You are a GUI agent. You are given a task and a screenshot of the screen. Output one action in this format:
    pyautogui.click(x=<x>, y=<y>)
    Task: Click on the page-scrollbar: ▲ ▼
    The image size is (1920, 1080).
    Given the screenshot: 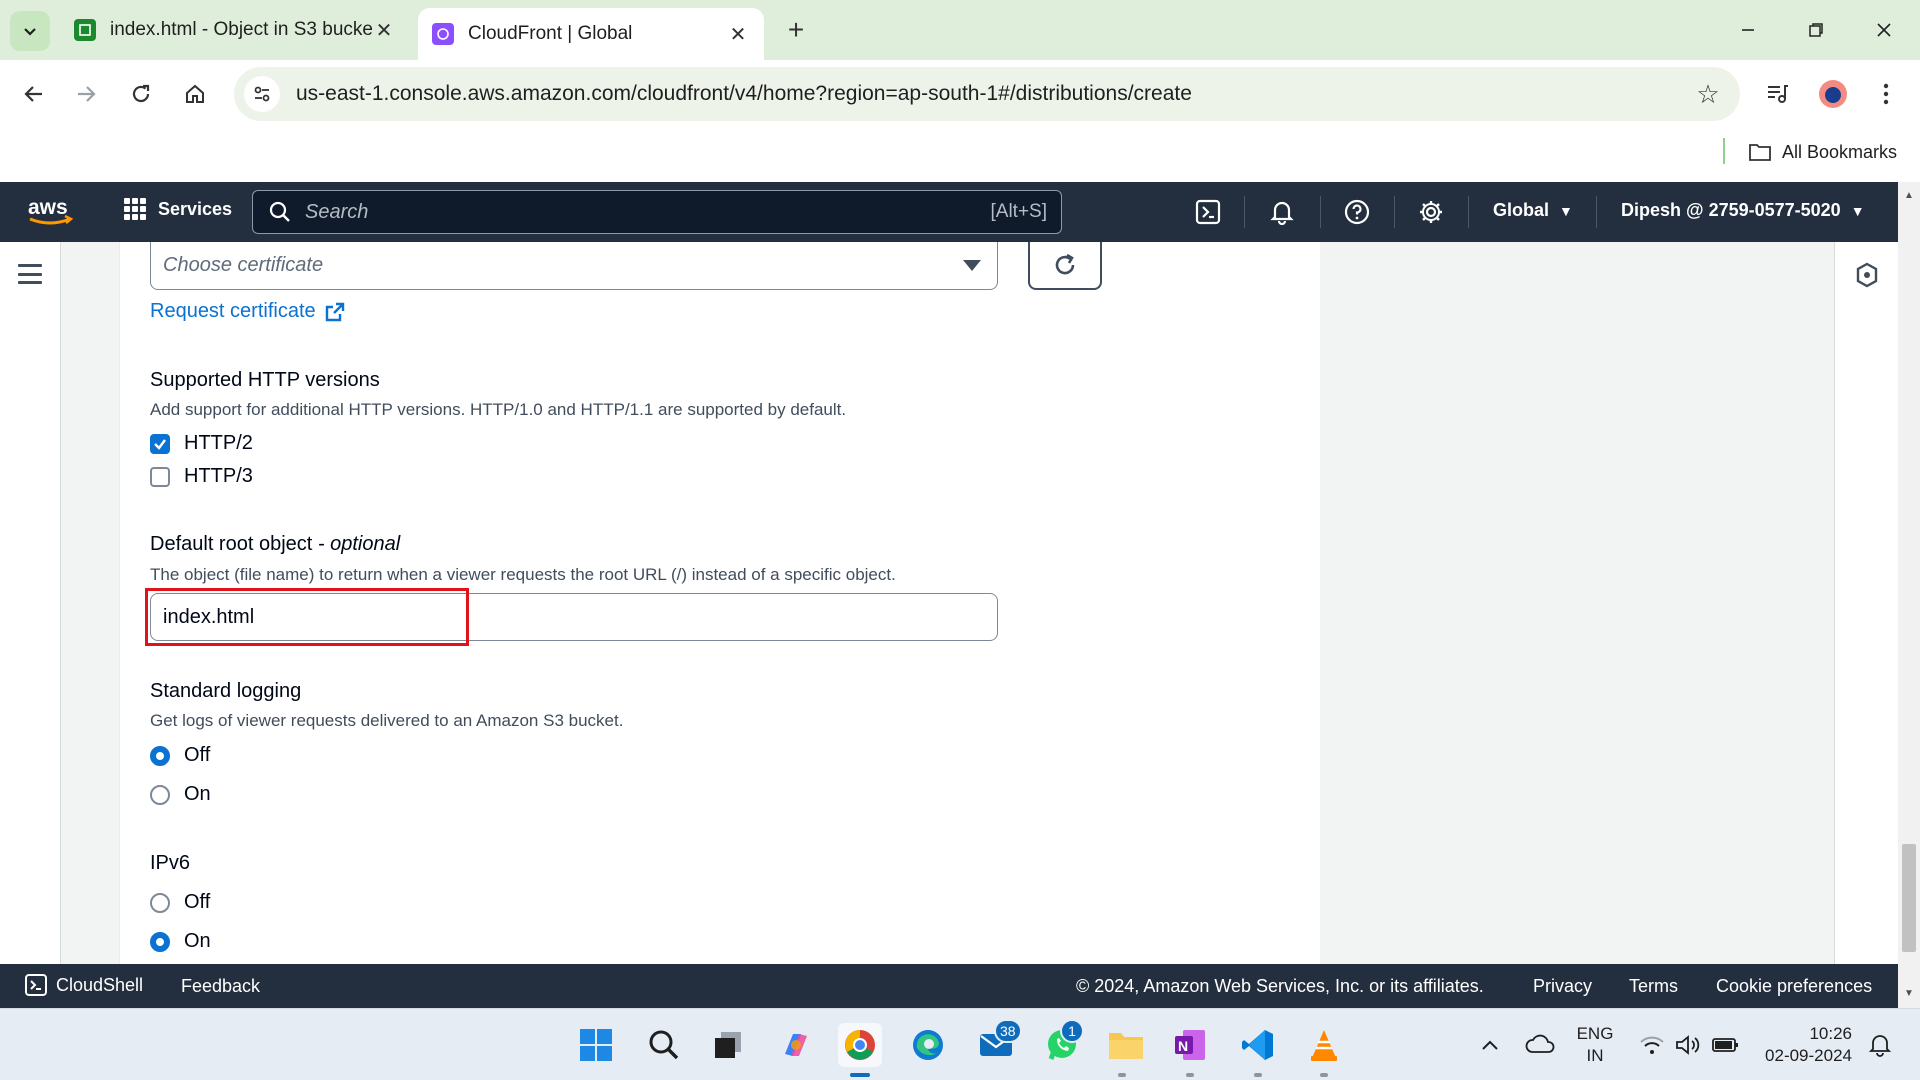 What is the action you would take?
    pyautogui.click(x=1909, y=595)
    